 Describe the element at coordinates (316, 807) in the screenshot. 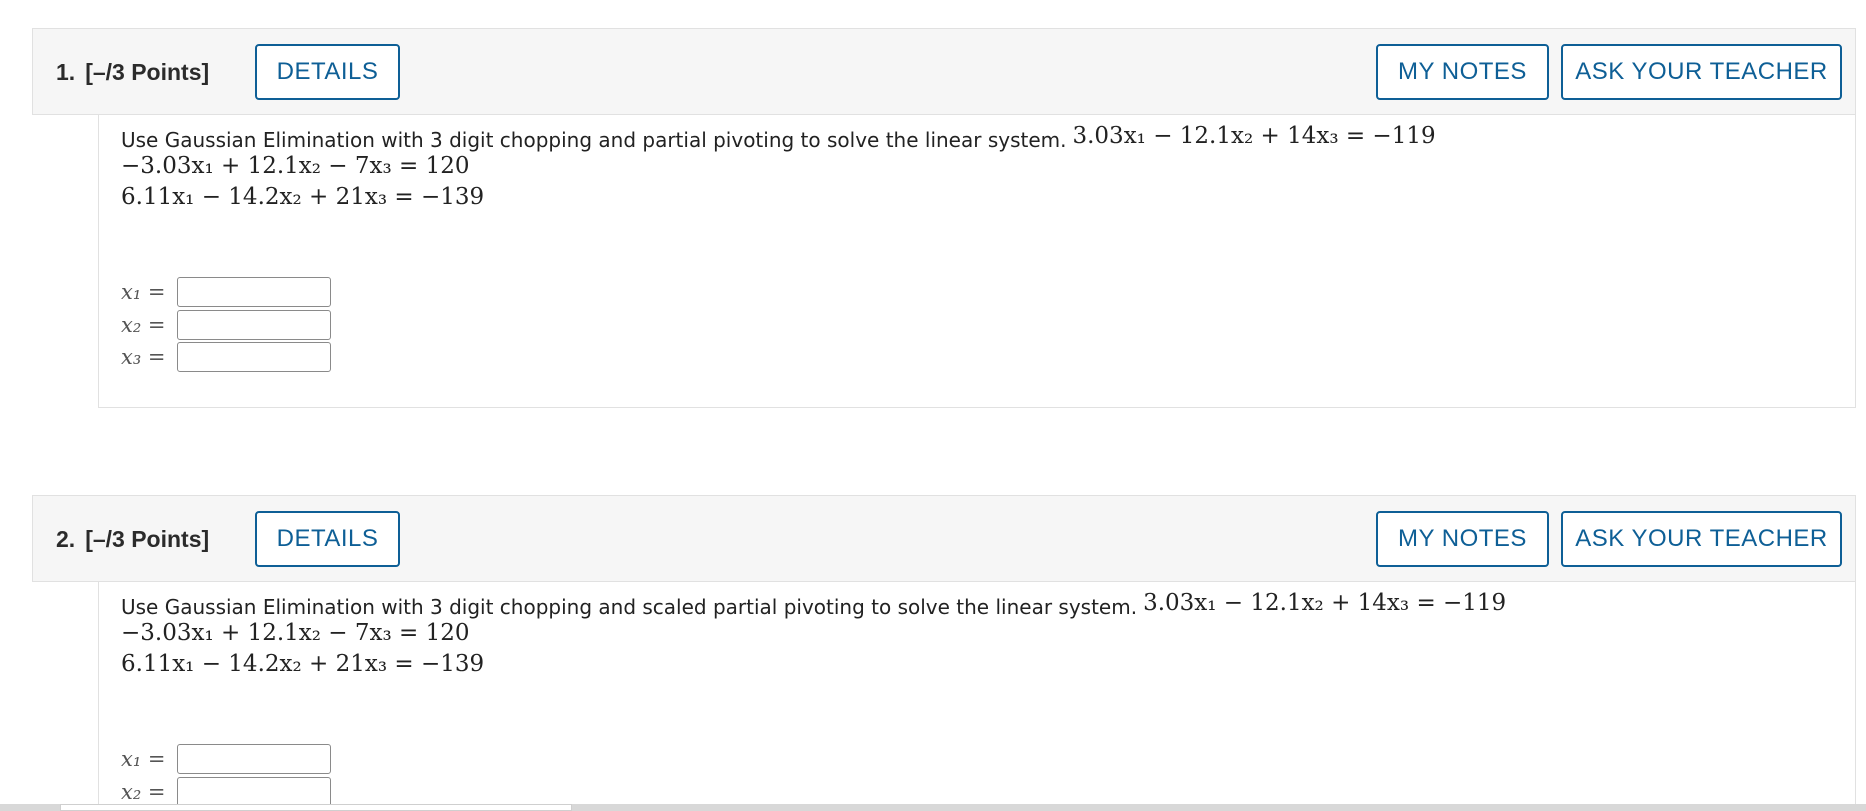

I see `horizontal-scrollbar-thumb` at that location.